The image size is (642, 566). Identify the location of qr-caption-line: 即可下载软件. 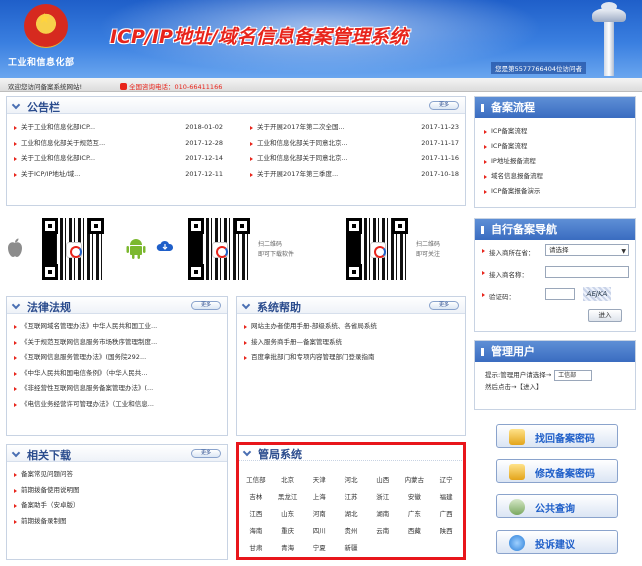
(276, 254).